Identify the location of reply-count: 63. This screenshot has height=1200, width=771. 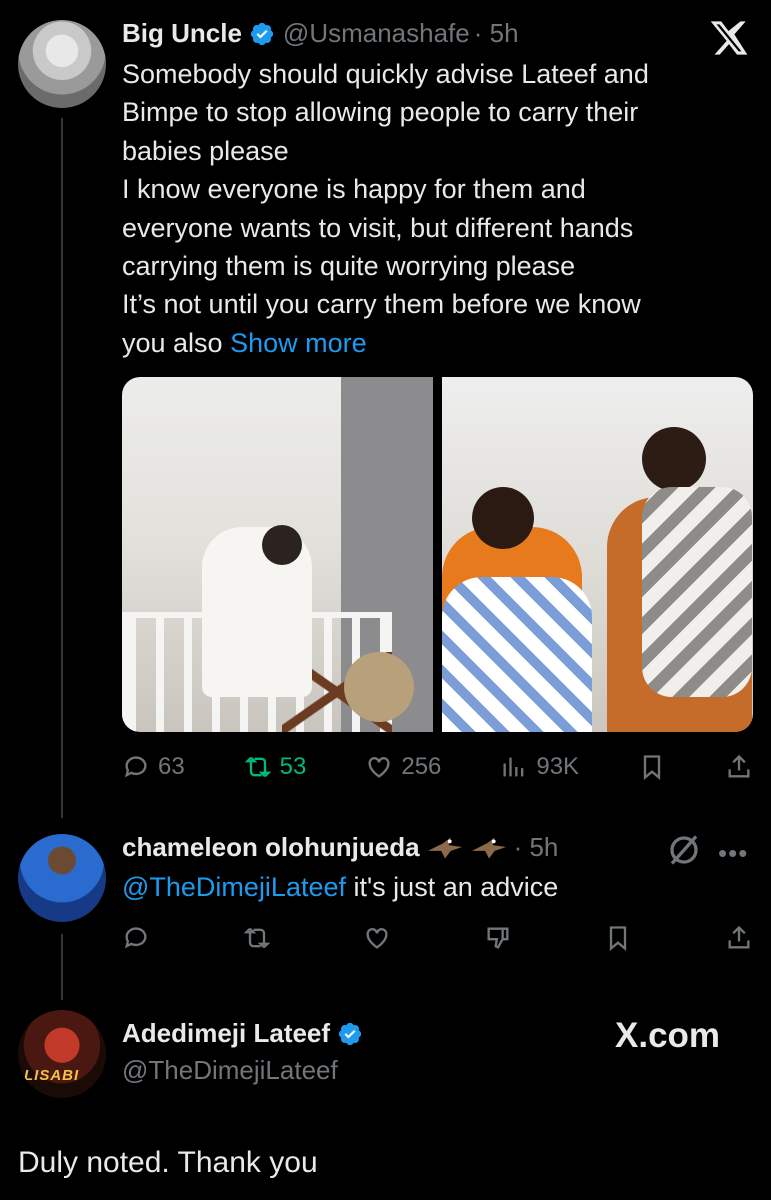
(171, 766).